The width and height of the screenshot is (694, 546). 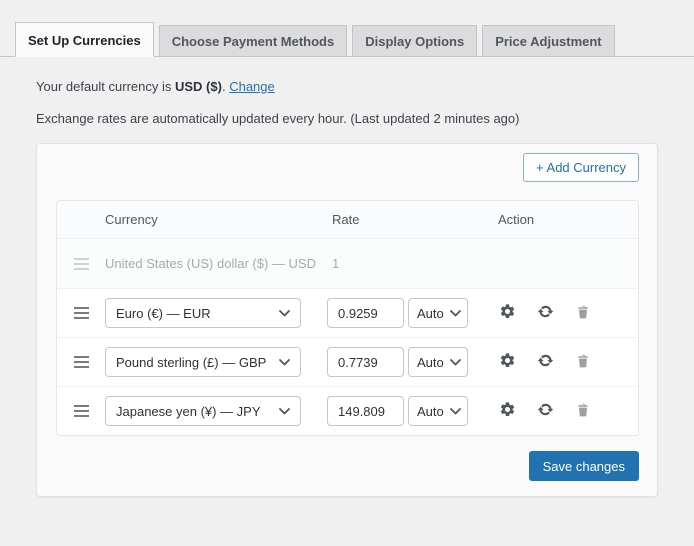 I want to click on column-header-action: Action, so click(x=516, y=219).